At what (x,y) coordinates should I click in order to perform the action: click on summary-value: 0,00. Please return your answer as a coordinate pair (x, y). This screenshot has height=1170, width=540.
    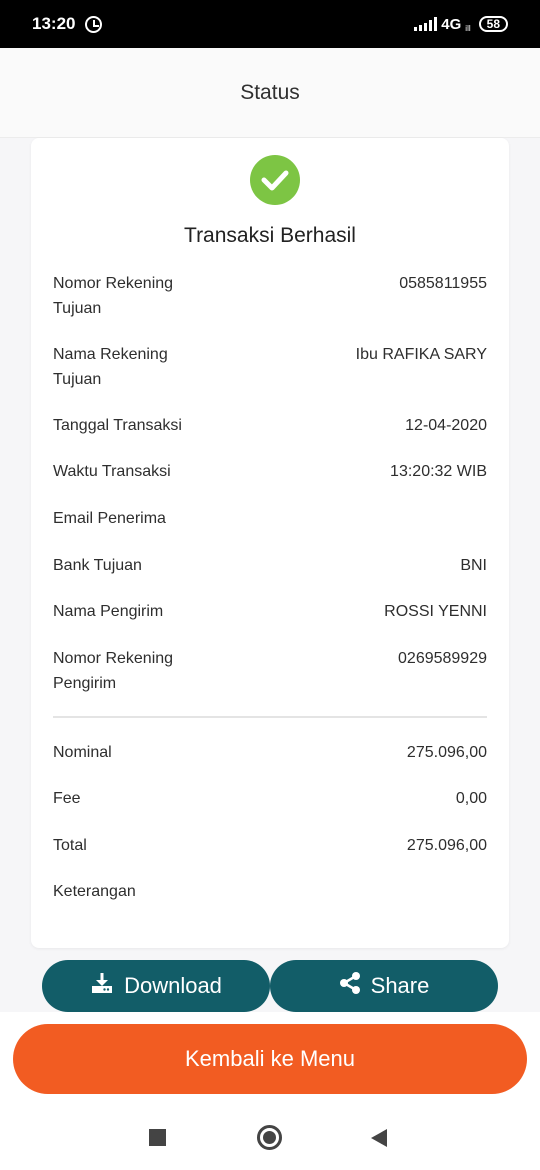
    Looking at the image, I should click on (471, 798).